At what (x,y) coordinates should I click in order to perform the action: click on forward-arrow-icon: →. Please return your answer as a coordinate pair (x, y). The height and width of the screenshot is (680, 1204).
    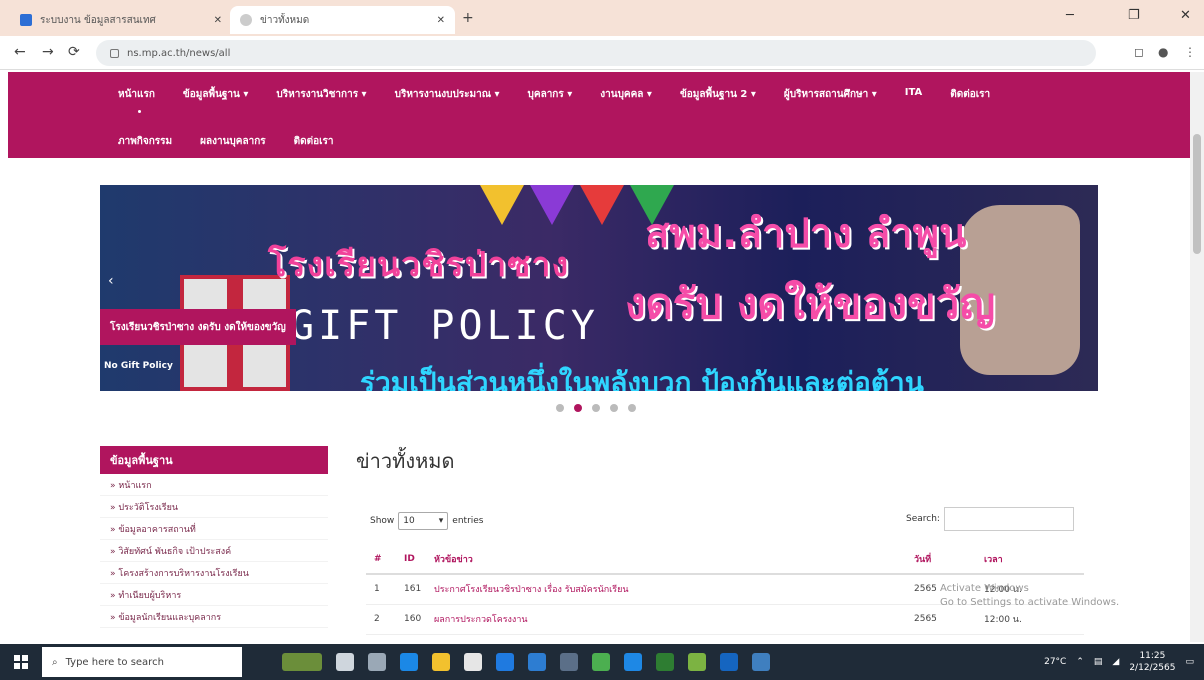
    Looking at the image, I should click on (48, 52).